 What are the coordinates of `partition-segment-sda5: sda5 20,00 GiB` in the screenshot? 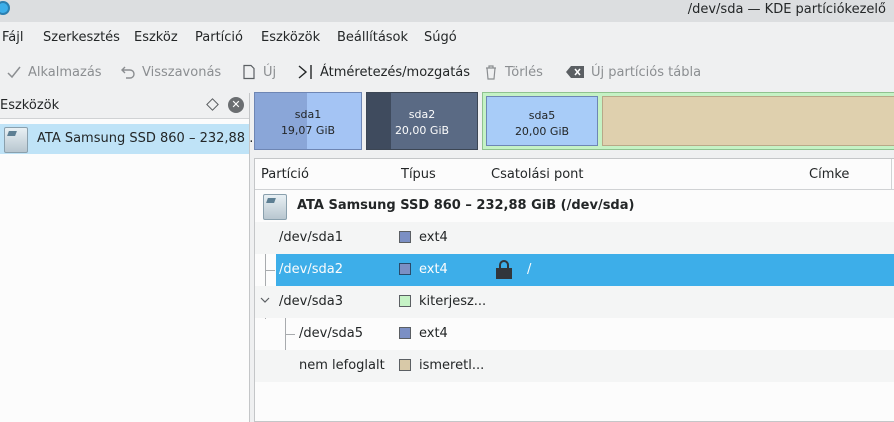 It's located at (542, 121).